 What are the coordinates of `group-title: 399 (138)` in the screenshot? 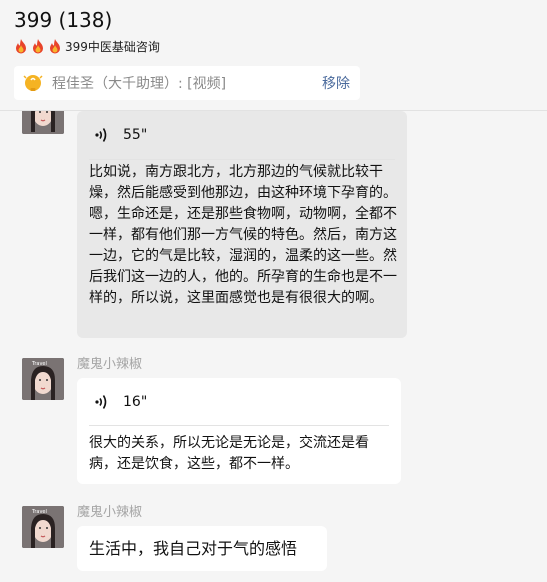 It's located at (63, 20).